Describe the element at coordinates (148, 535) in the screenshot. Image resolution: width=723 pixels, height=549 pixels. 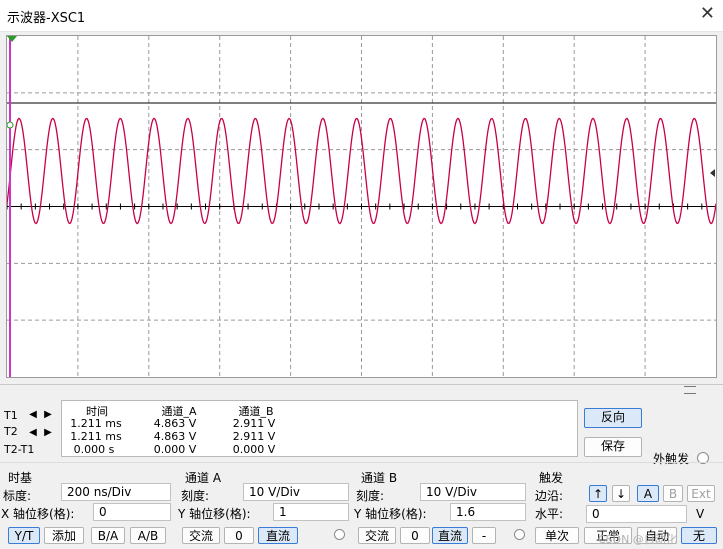
I see `mode-ab-button: A/B` at that location.